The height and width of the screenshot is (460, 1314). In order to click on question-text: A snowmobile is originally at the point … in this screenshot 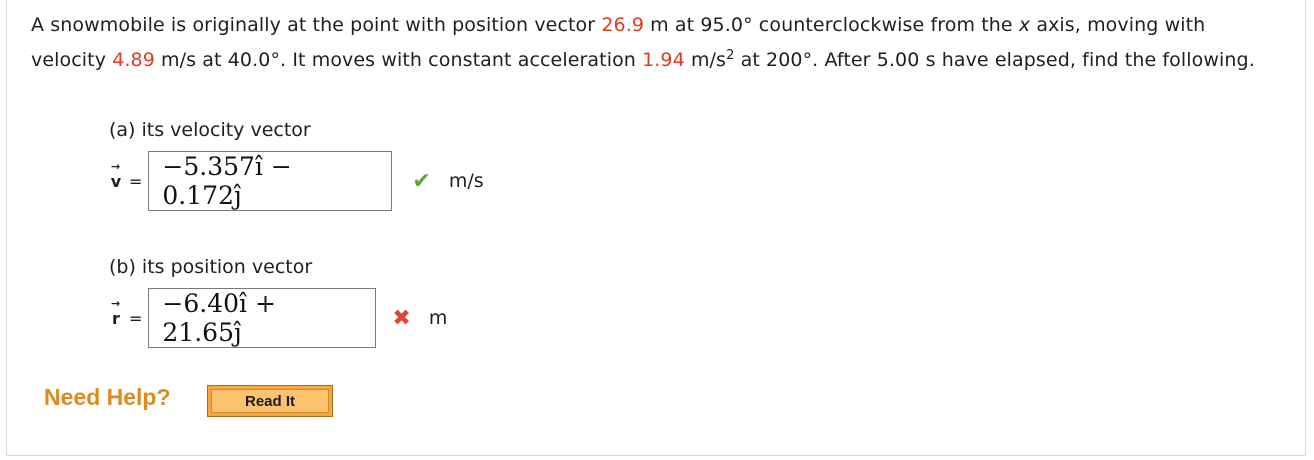, I will do `click(651, 43)`.